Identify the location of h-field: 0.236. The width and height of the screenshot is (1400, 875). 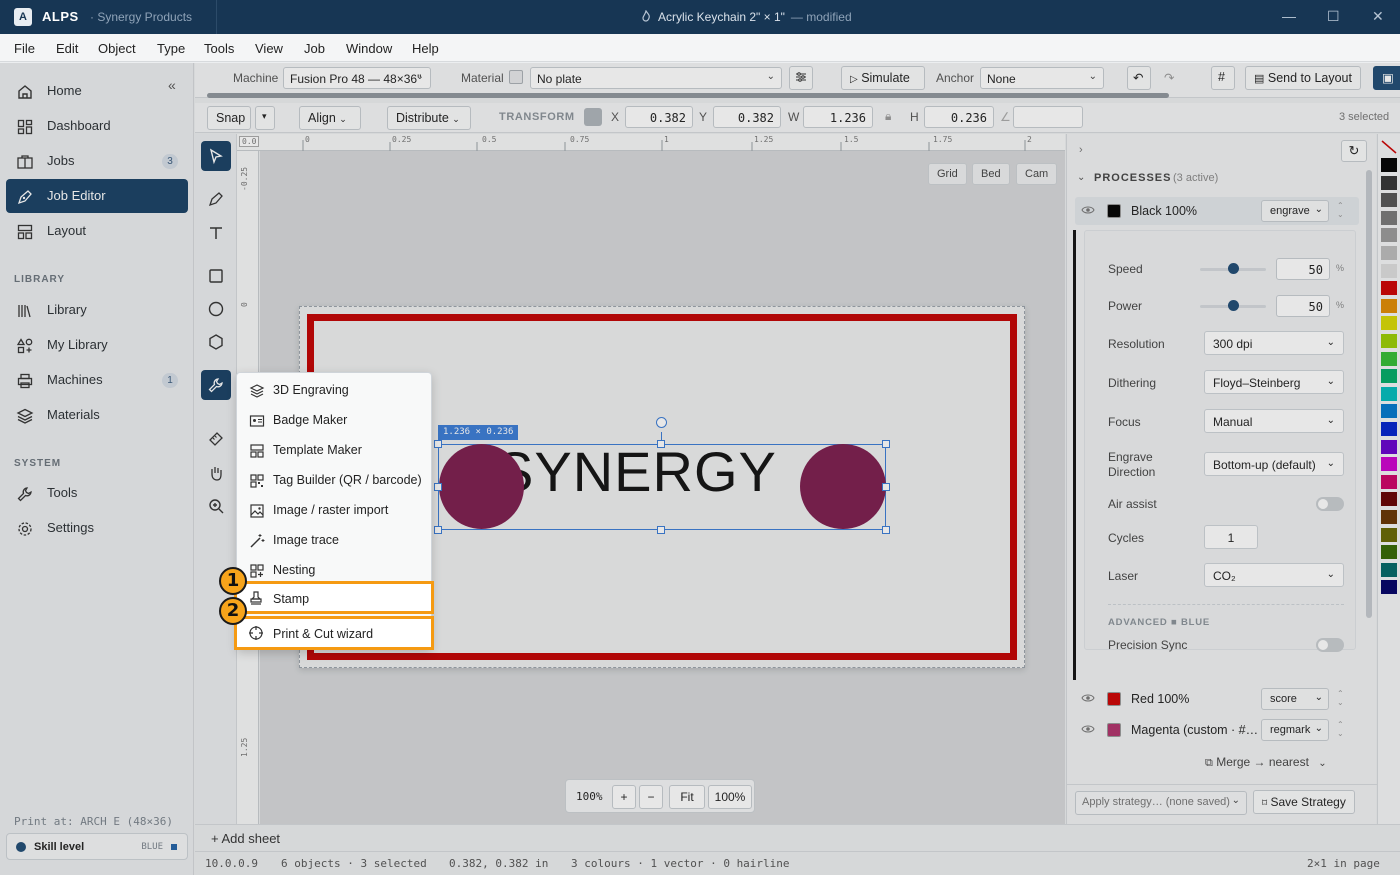
(959, 117).